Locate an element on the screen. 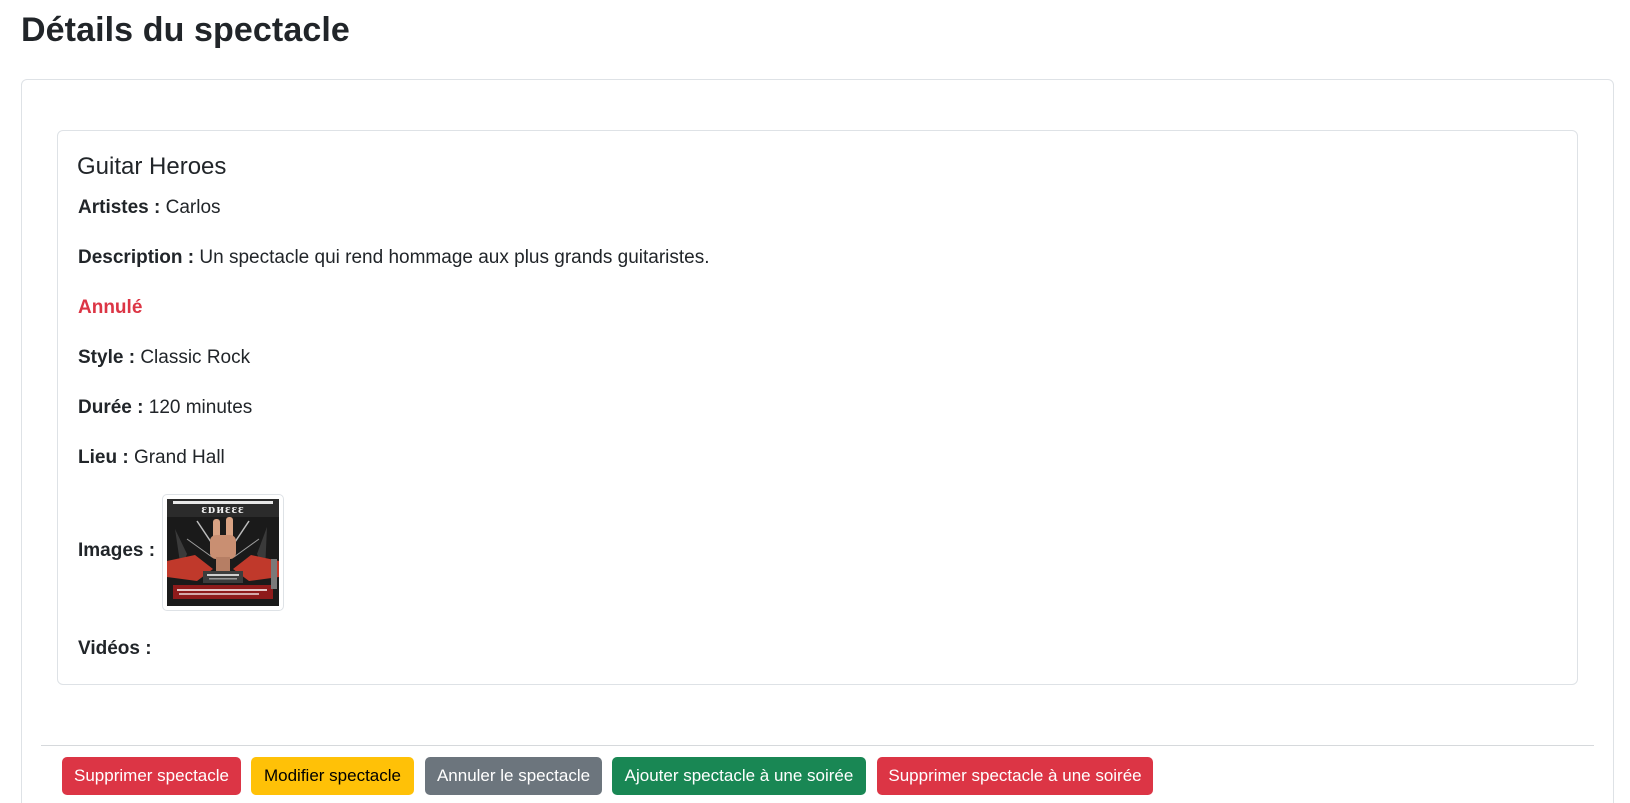 Image resolution: width=1630 pixels, height=803 pixels. images-field: Images : is located at coordinates (116, 551).